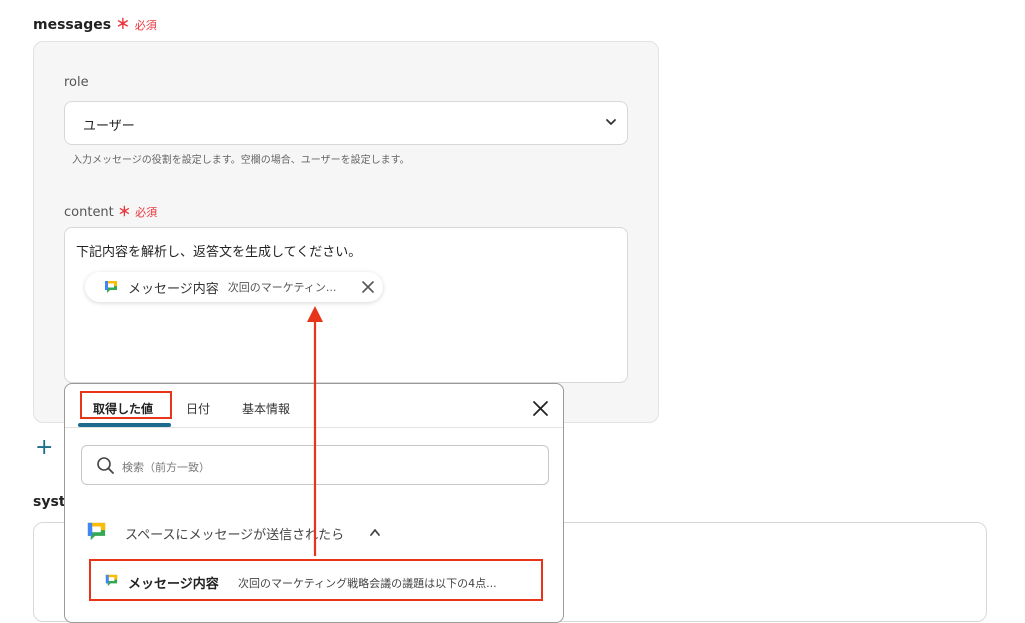 The image size is (1025, 623). Describe the element at coordinates (166, 467) in the screenshot. I see `search-placeholder: 検索（前方一致）` at that location.